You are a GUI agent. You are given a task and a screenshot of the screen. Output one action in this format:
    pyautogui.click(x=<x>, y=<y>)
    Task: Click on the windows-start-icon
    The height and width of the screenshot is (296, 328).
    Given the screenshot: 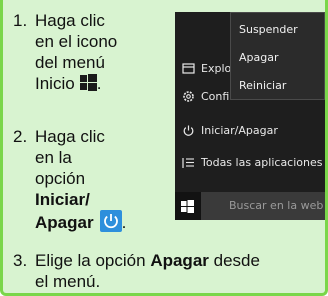 What is the action you would take?
    pyautogui.click(x=88, y=82)
    